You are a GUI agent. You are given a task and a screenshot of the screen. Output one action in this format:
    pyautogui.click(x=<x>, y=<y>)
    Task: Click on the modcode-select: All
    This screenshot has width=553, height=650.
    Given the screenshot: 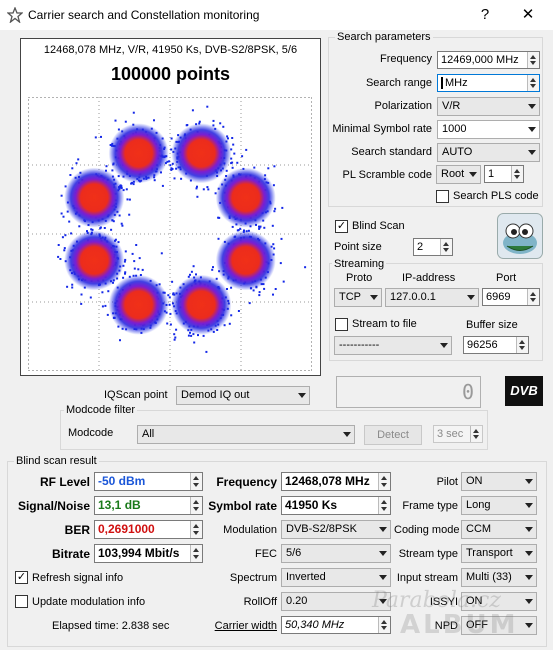 What is the action you would take?
    pyautogui.click(x=246, y=434)
    